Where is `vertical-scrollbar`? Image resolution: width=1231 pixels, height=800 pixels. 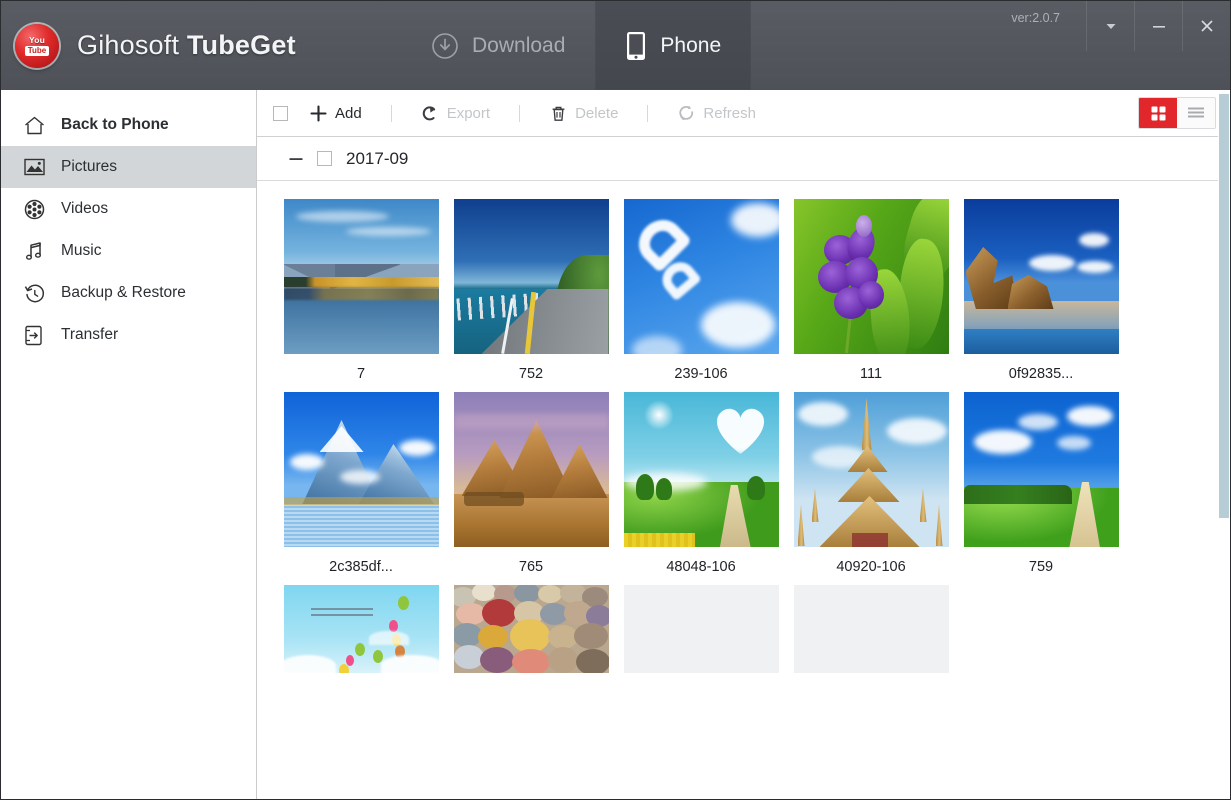
vertical-scrollbar is located at coordinates (1224, 444).